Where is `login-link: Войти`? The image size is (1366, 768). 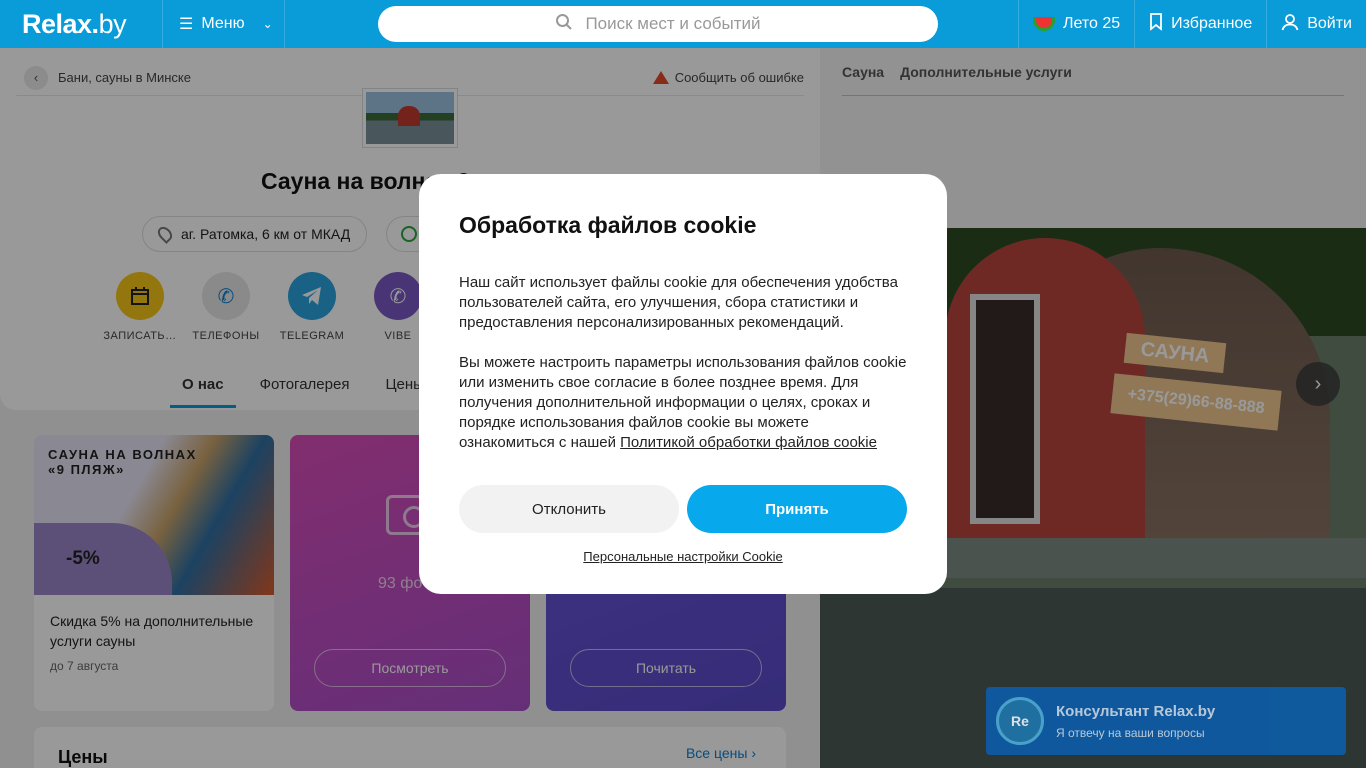
login-link: Войти is located at coordinates (1316, 24).